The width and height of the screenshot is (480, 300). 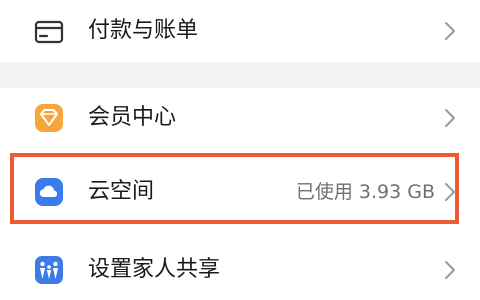 I want to click on settings-item-label: 付款与账单, so click(x=143, y=30).